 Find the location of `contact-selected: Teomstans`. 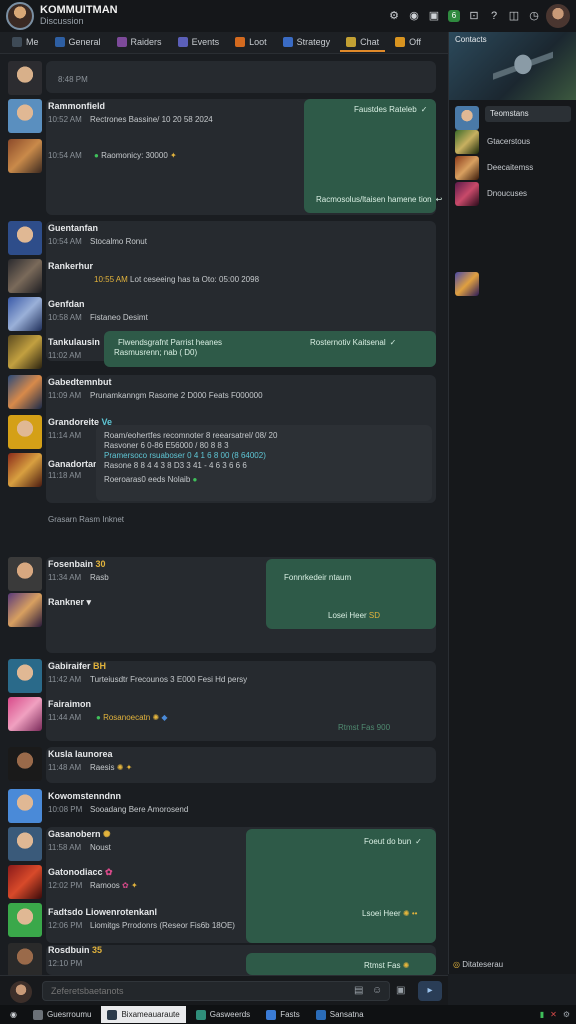

contact-selected: Teomstans is located at coordinates (528, 114).